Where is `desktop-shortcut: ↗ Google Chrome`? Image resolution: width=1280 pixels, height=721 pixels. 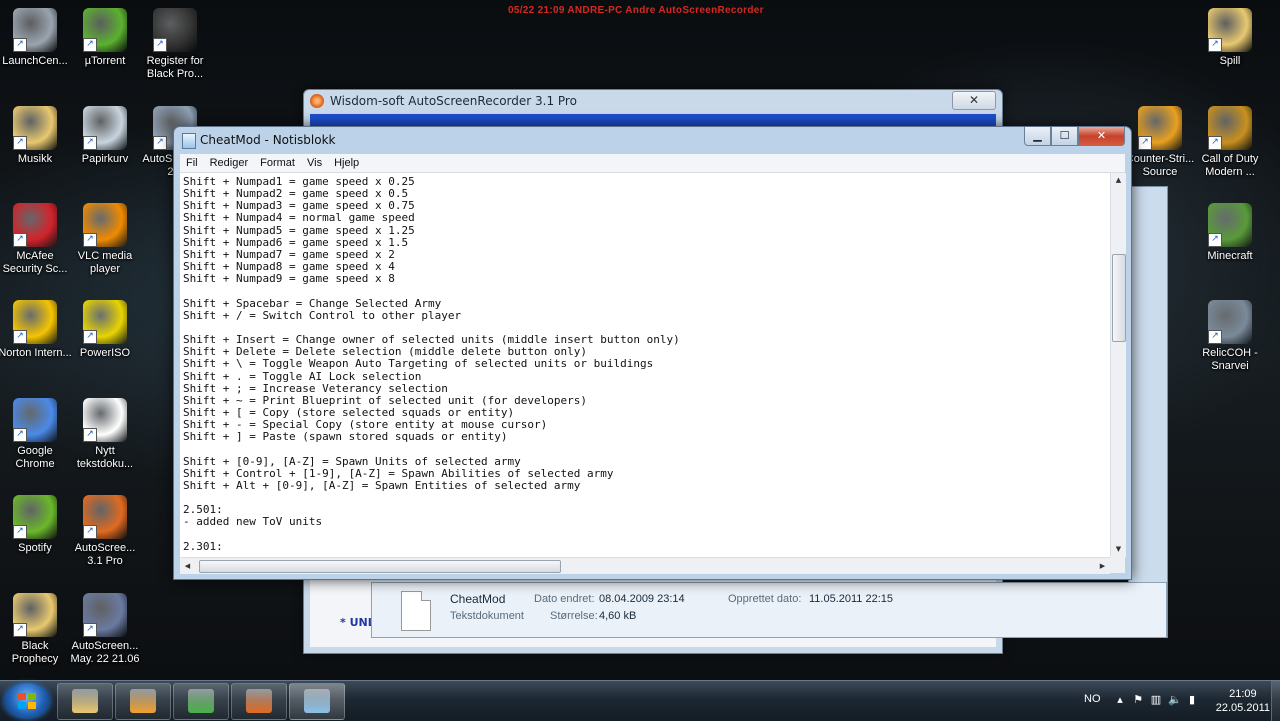 desktop-shortcut: ↗ Google Chrome is located at coordinates (36, 434).